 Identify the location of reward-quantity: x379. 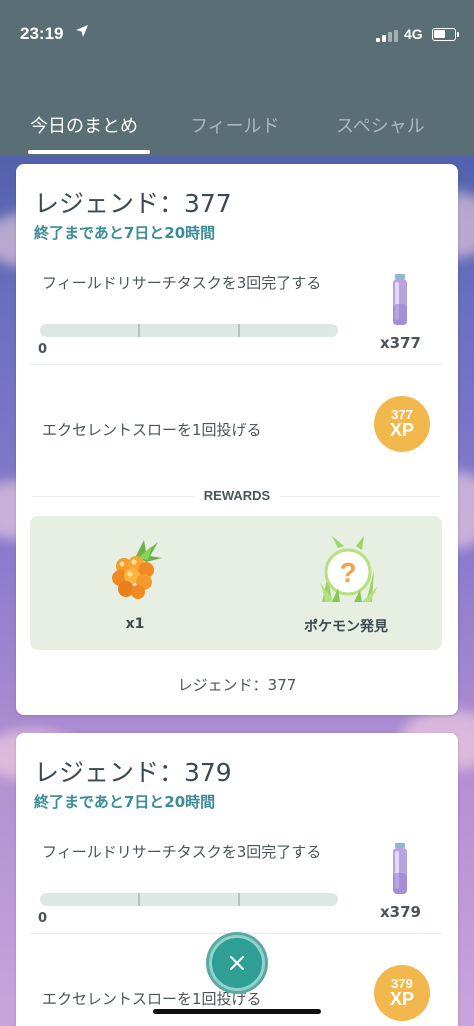
(400, 912).